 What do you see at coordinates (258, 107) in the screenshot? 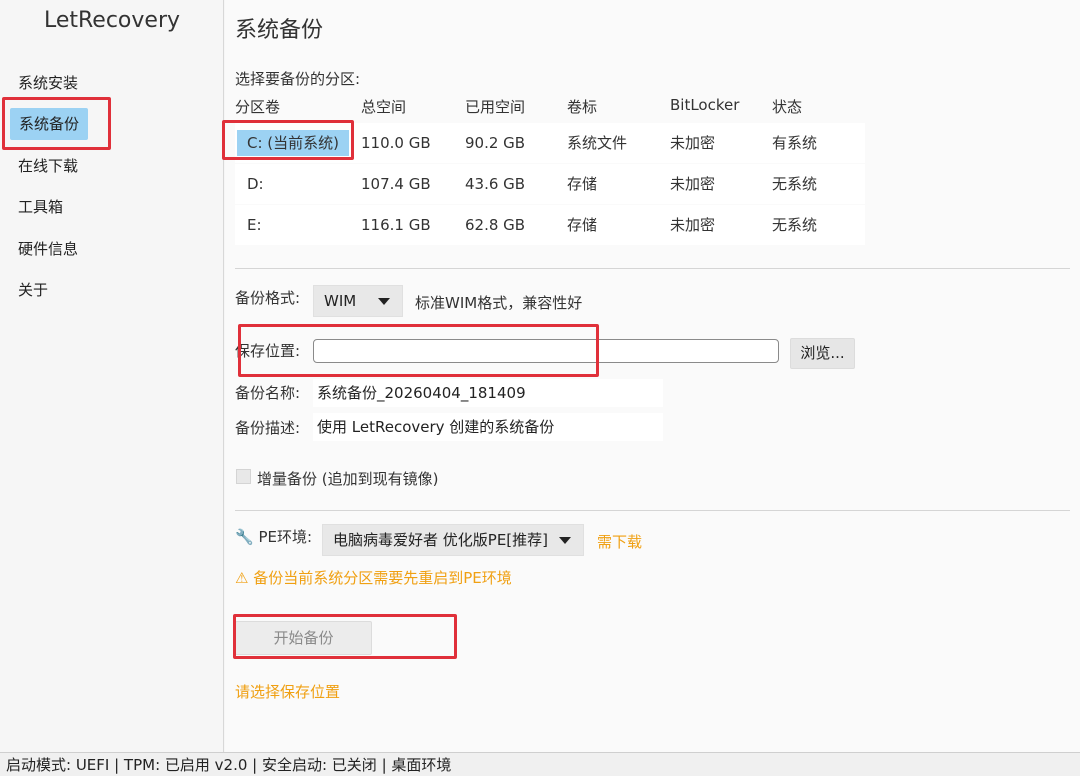
I see `column-header-volume: 分区卷` at bounding box center [258, 107].